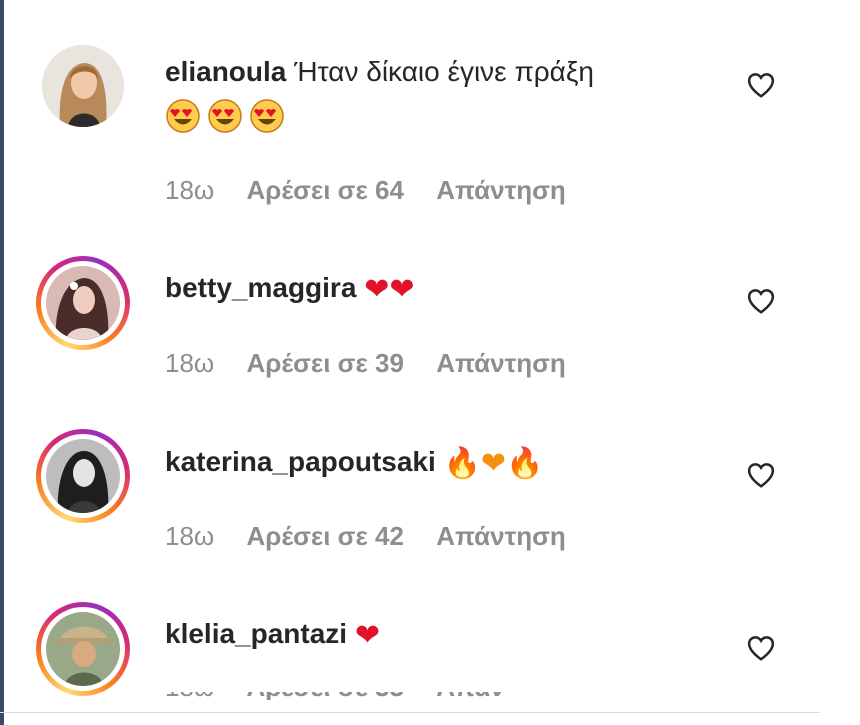 The width and height of the screenshot is (860, 725). Describe the element at coordinates (300, 461) in the screenshot. I see `comment-username: katerina_papoutsaki` at that location.